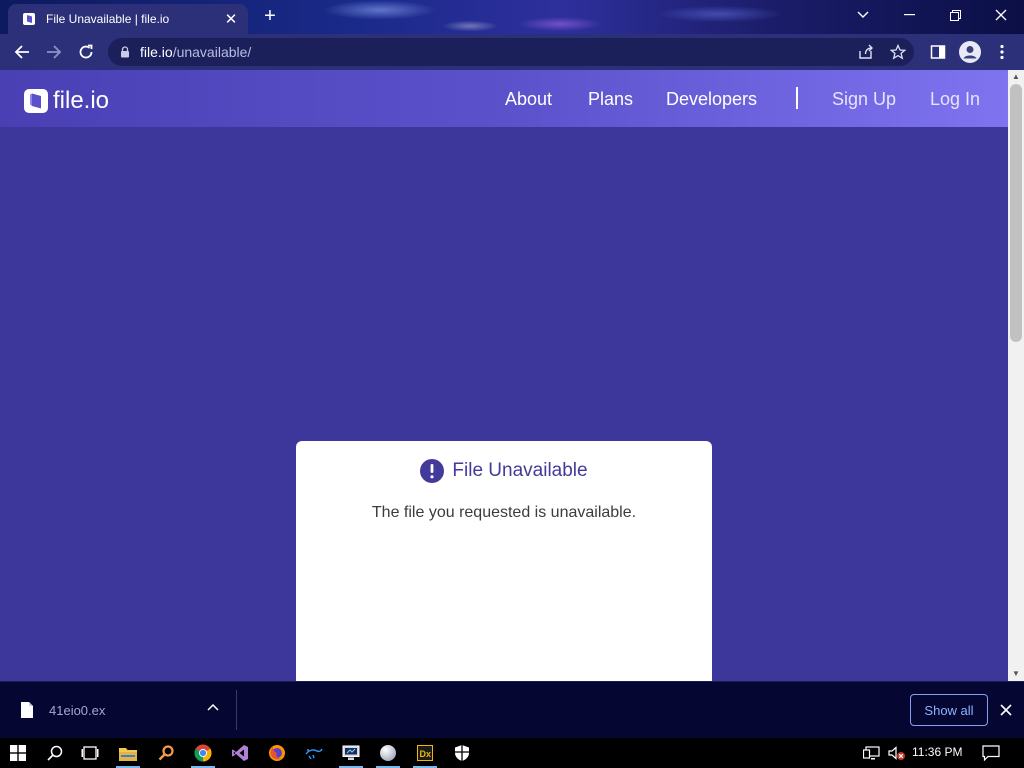 The width and height of the screenshot is (1024, 768). Describe the element at coordinates (504, 512) in the screenshot. I see `card-message: The file you requested is unavailable.` at that location.